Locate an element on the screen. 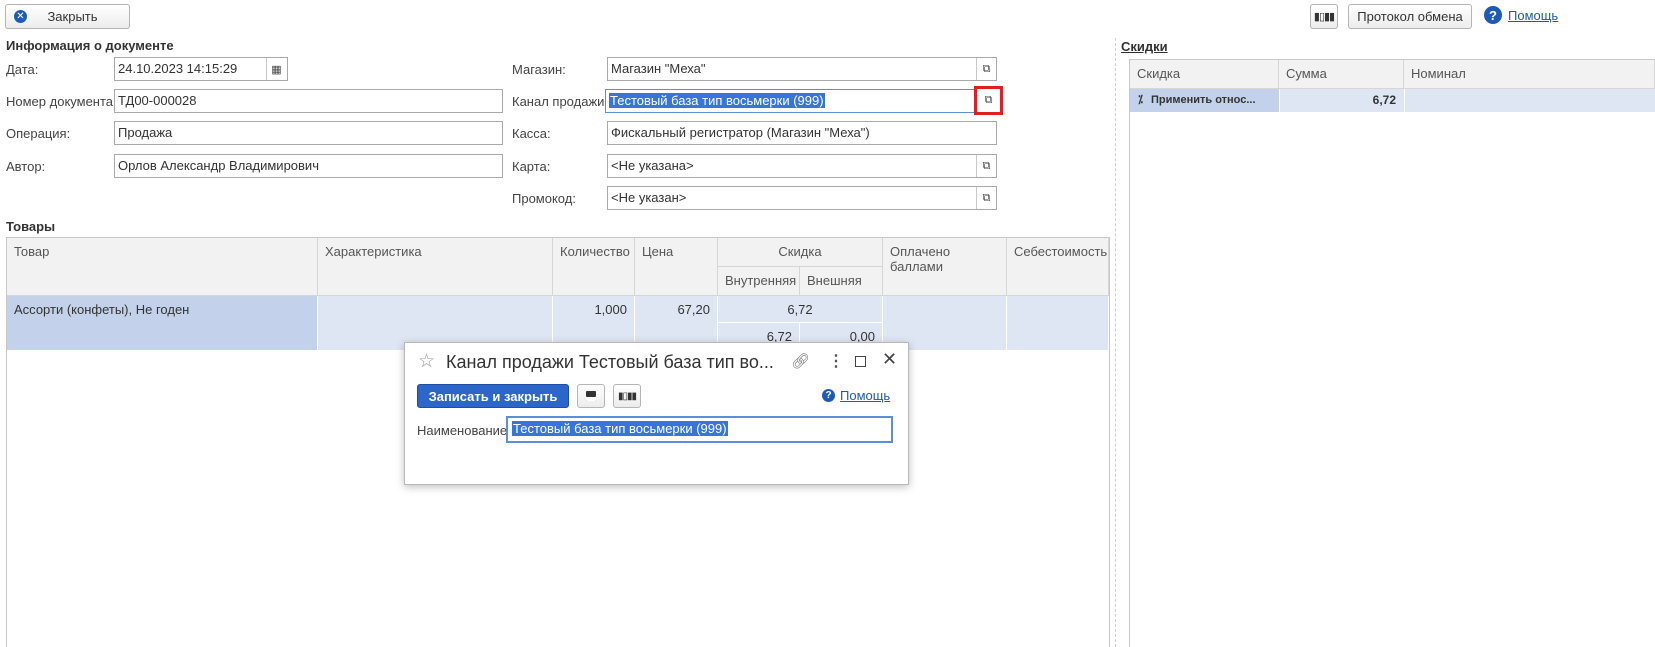  exchange-protocol-button: Протокол обмена is located at coordinates (1410, 16).